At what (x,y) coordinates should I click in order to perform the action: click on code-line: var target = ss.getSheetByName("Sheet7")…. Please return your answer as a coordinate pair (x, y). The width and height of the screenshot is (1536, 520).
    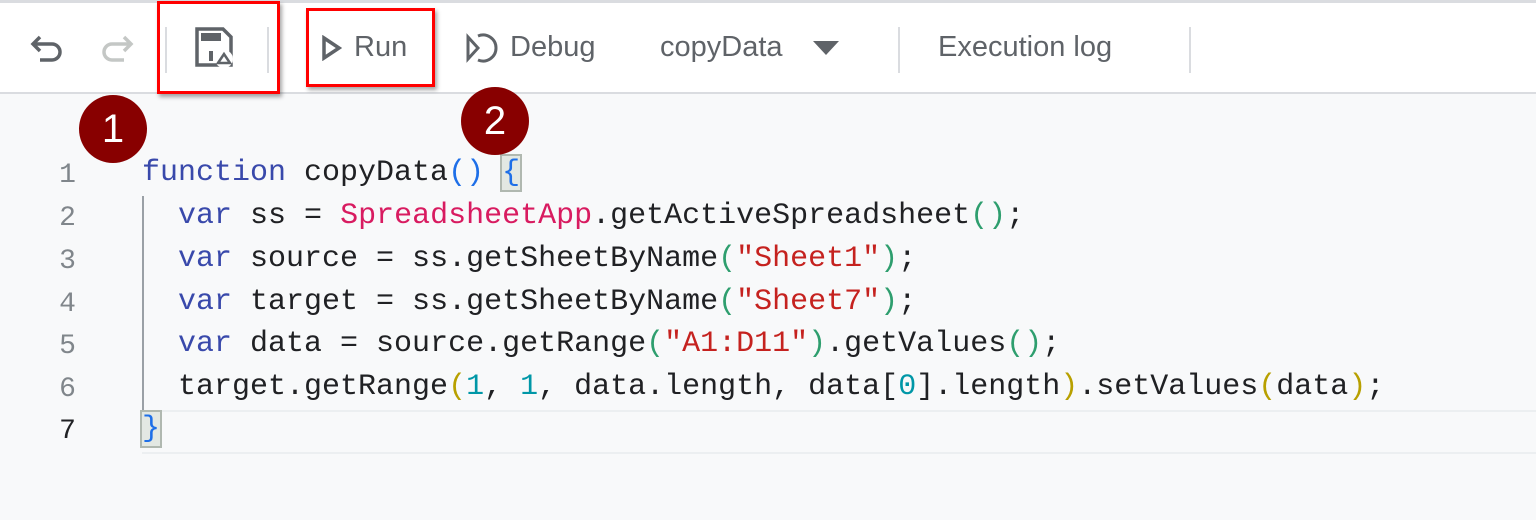
    Looking at the image, I should click on (529, 302).